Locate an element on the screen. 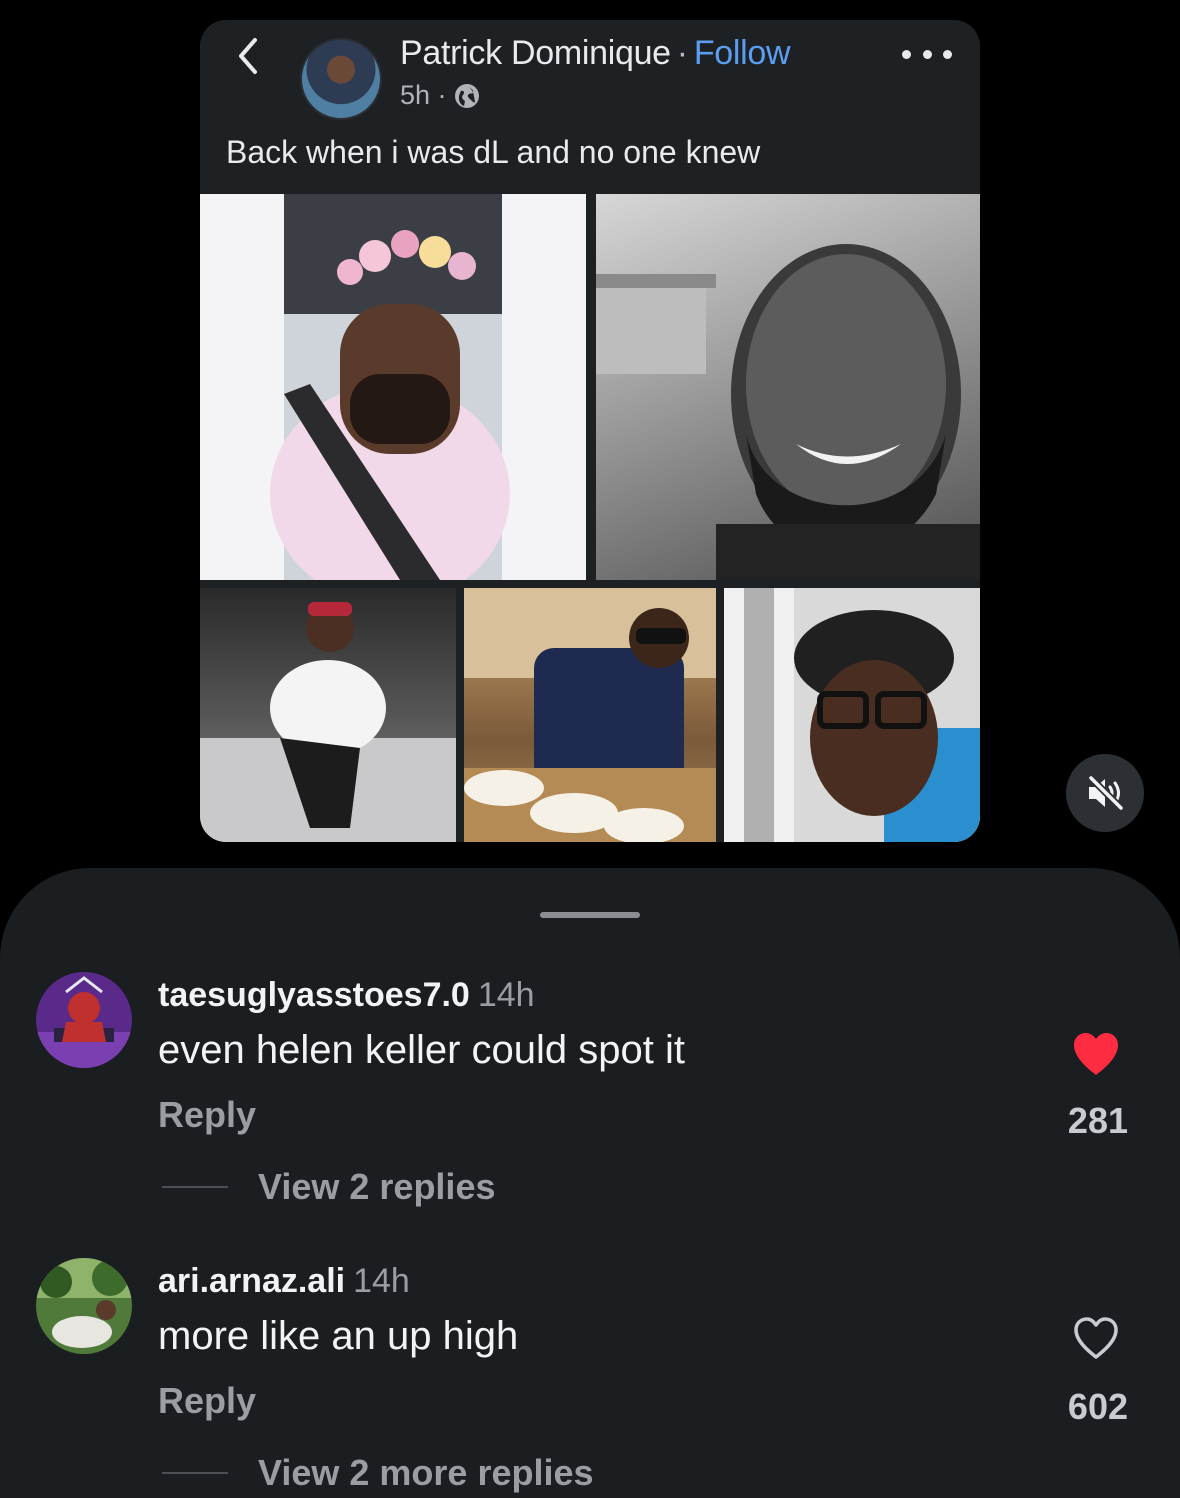 The image size is (1180, 1498). view-replies-button: View 2 more replies is located at coordinates (378, 1473).